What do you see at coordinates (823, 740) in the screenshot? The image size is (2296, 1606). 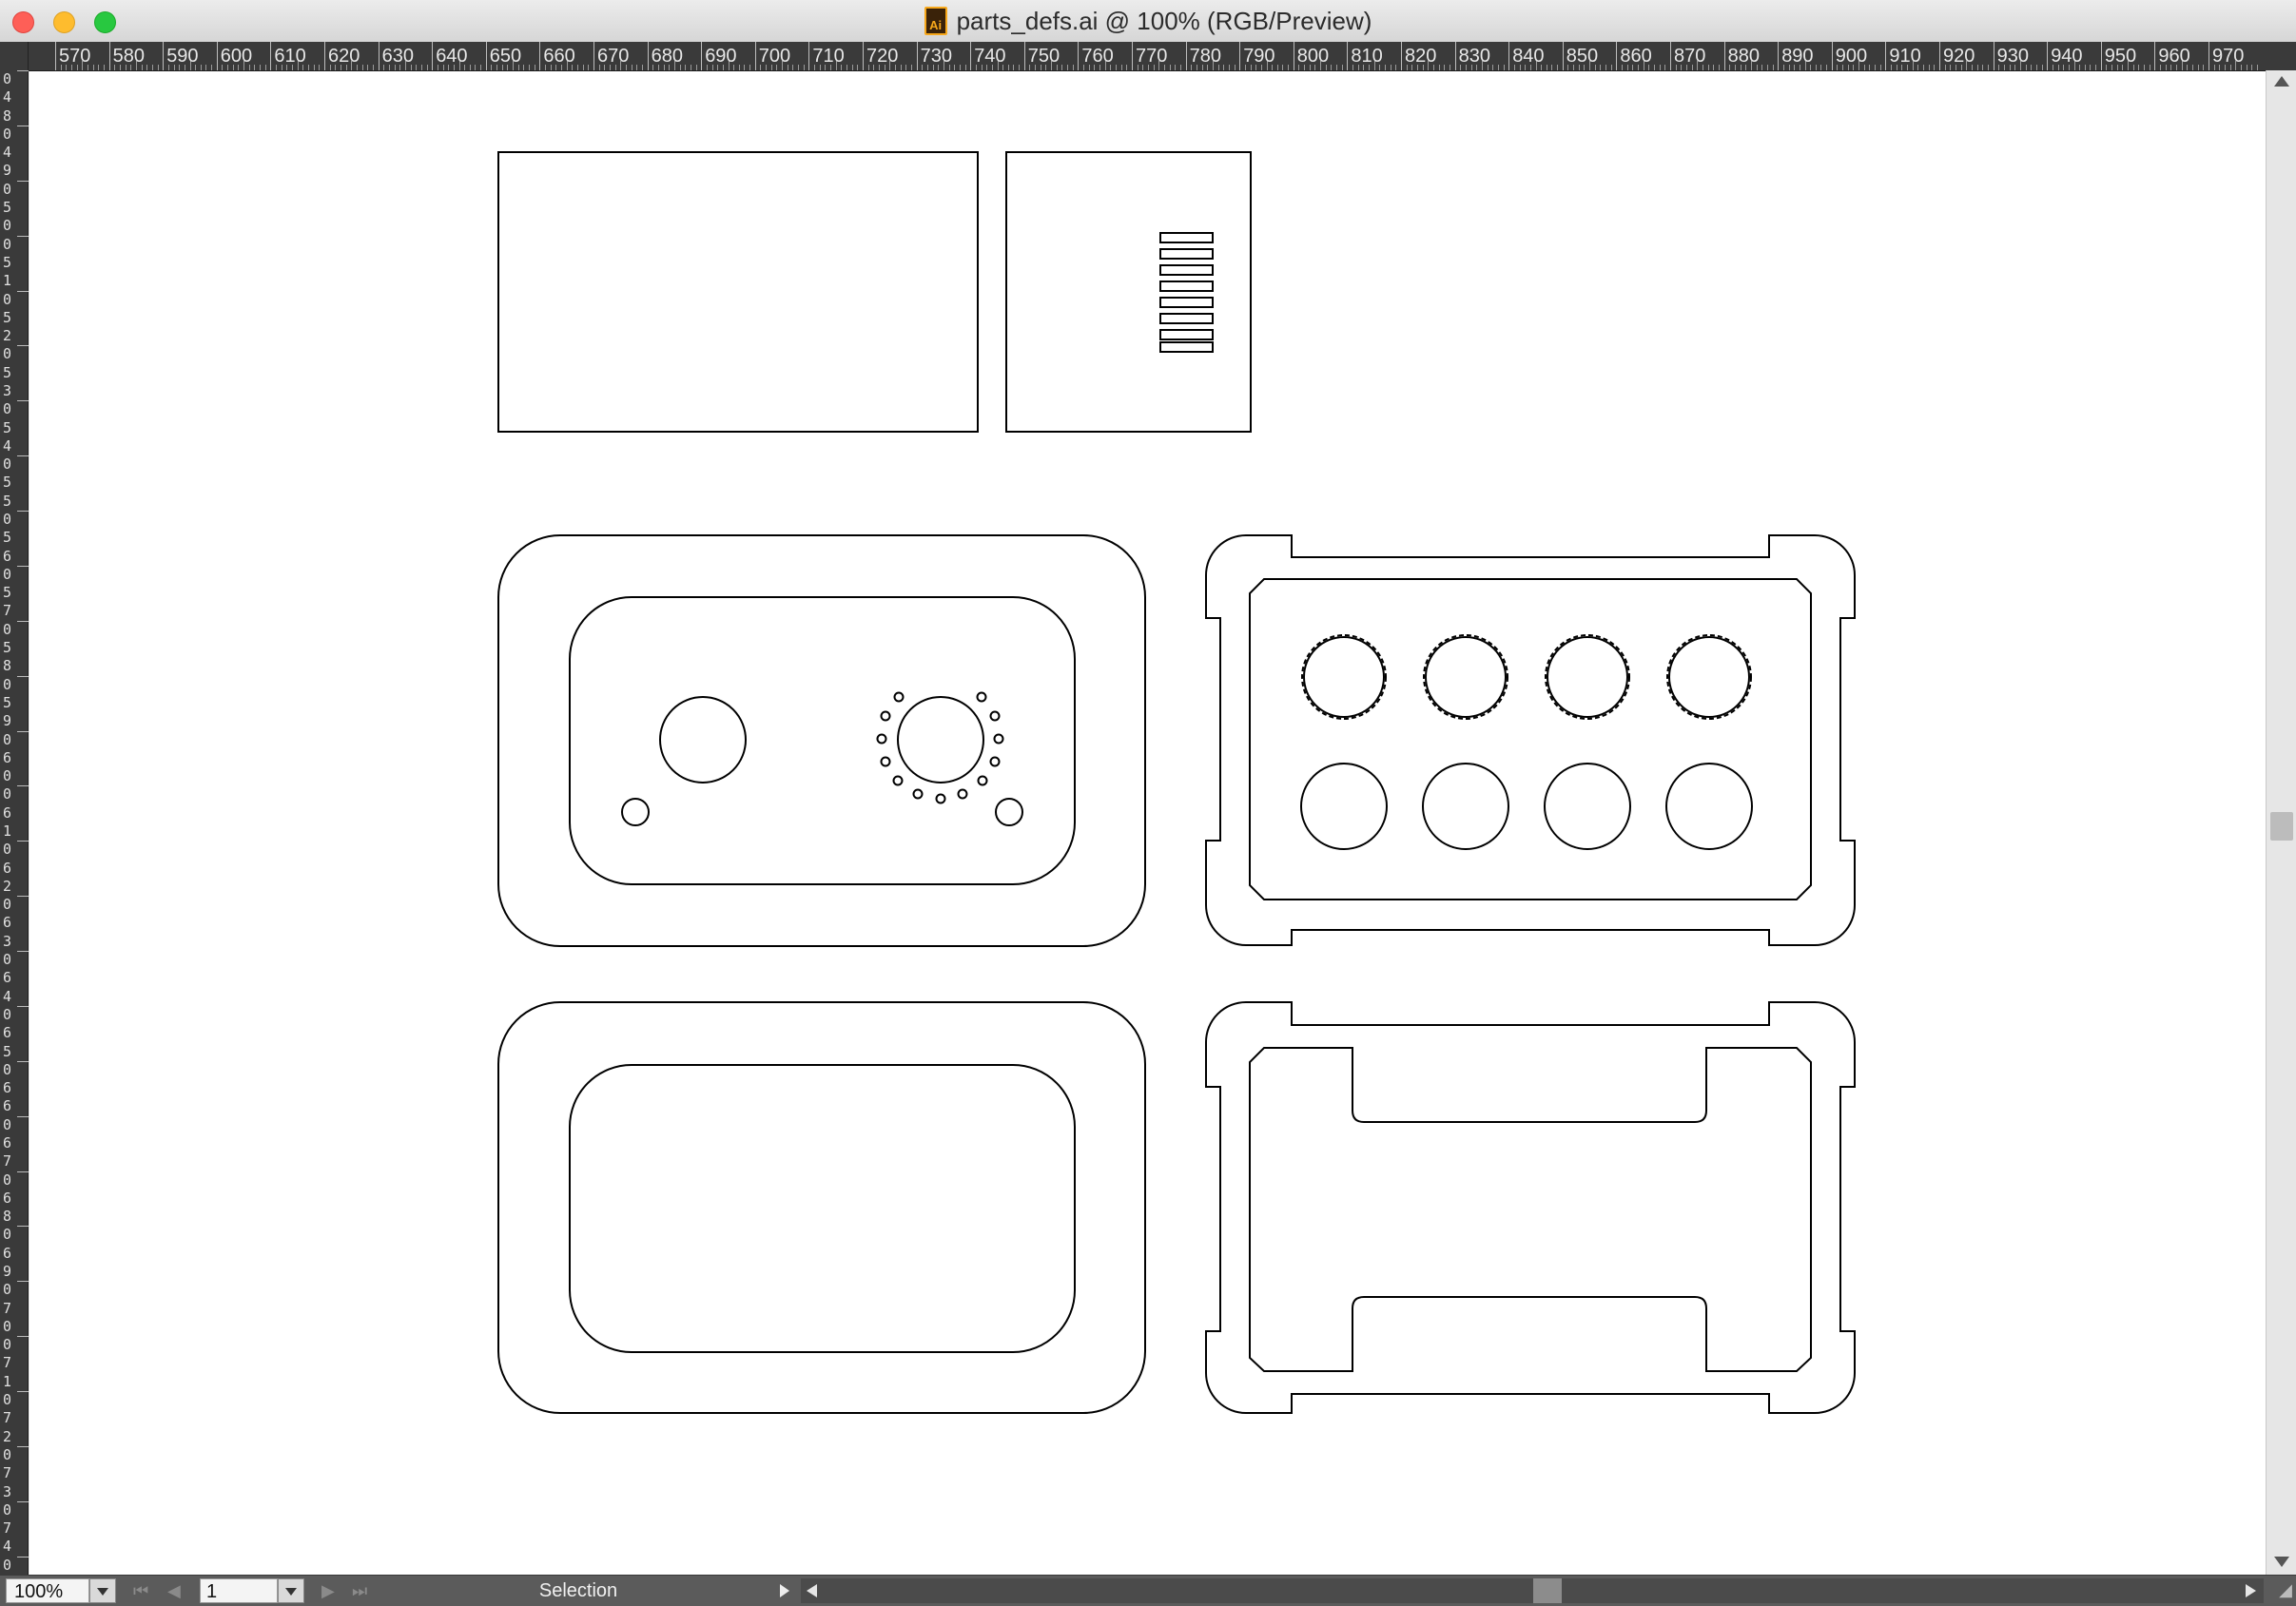 I see `front-panel-window` at bounding box center [823, 740].